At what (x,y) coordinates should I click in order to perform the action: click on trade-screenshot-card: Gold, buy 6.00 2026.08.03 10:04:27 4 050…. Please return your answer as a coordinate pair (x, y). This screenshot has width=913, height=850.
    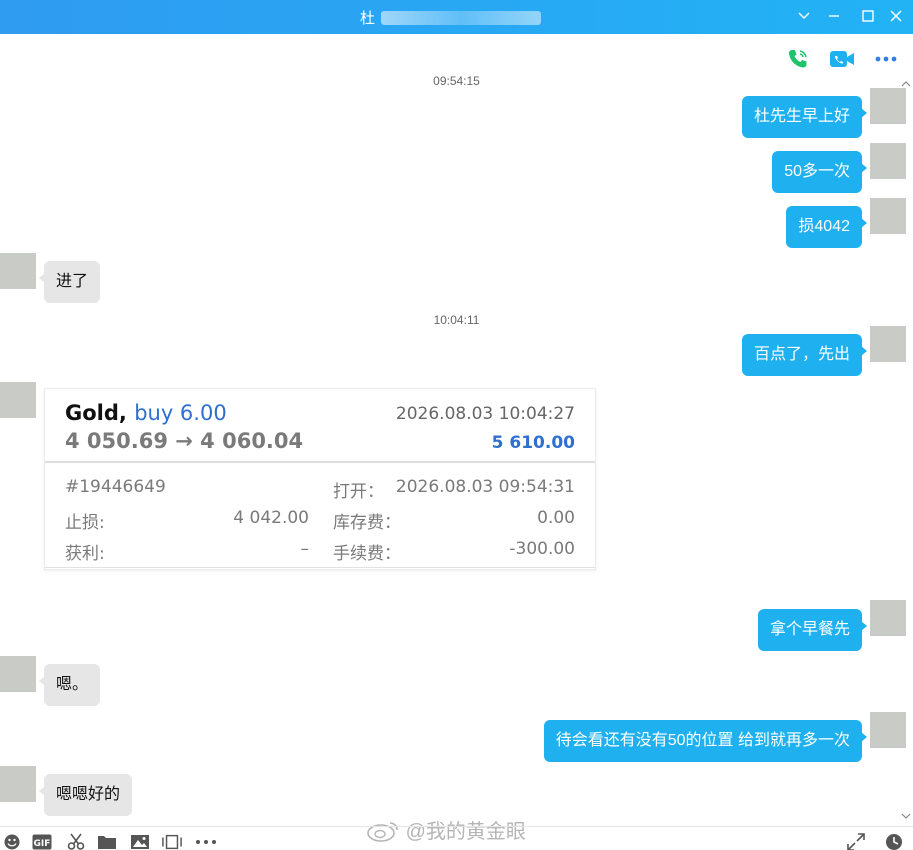
    Looking at the image, I should click on (320, 479).